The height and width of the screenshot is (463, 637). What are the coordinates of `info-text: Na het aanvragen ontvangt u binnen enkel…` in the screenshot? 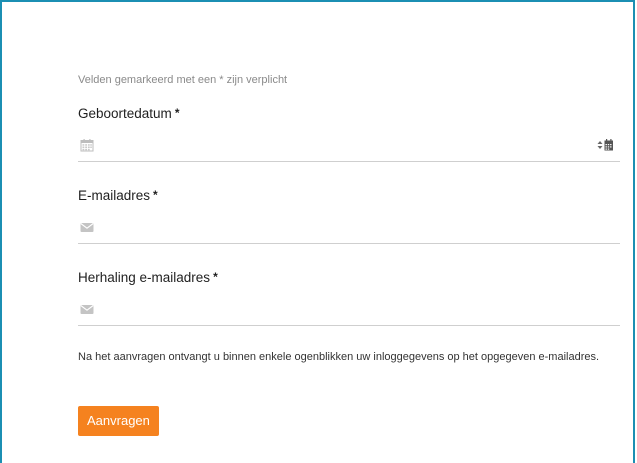 It's located at (339, 357).